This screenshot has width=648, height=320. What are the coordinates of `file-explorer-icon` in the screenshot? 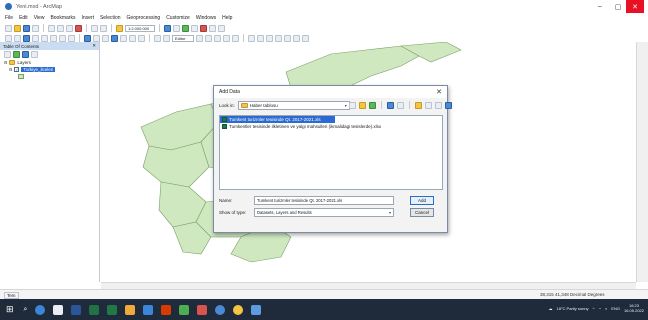 It's located at (58, 309).